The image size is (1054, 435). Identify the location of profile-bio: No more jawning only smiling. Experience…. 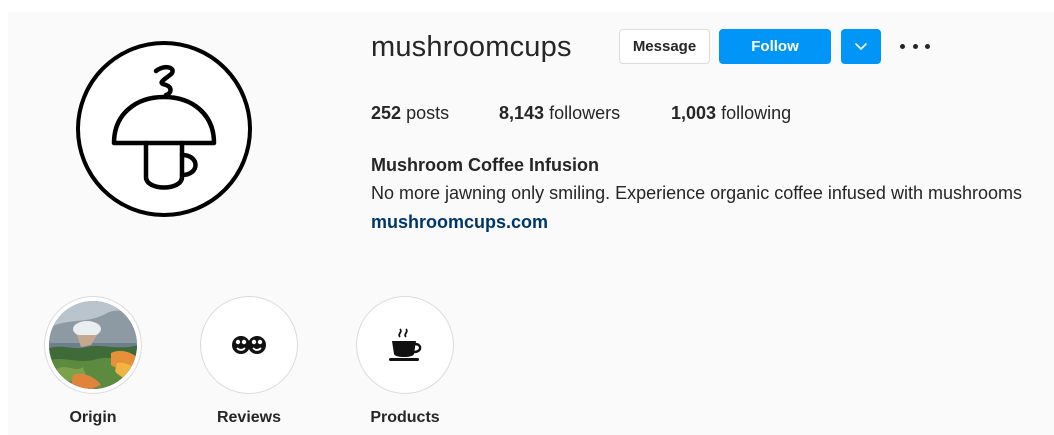
(696, 193).